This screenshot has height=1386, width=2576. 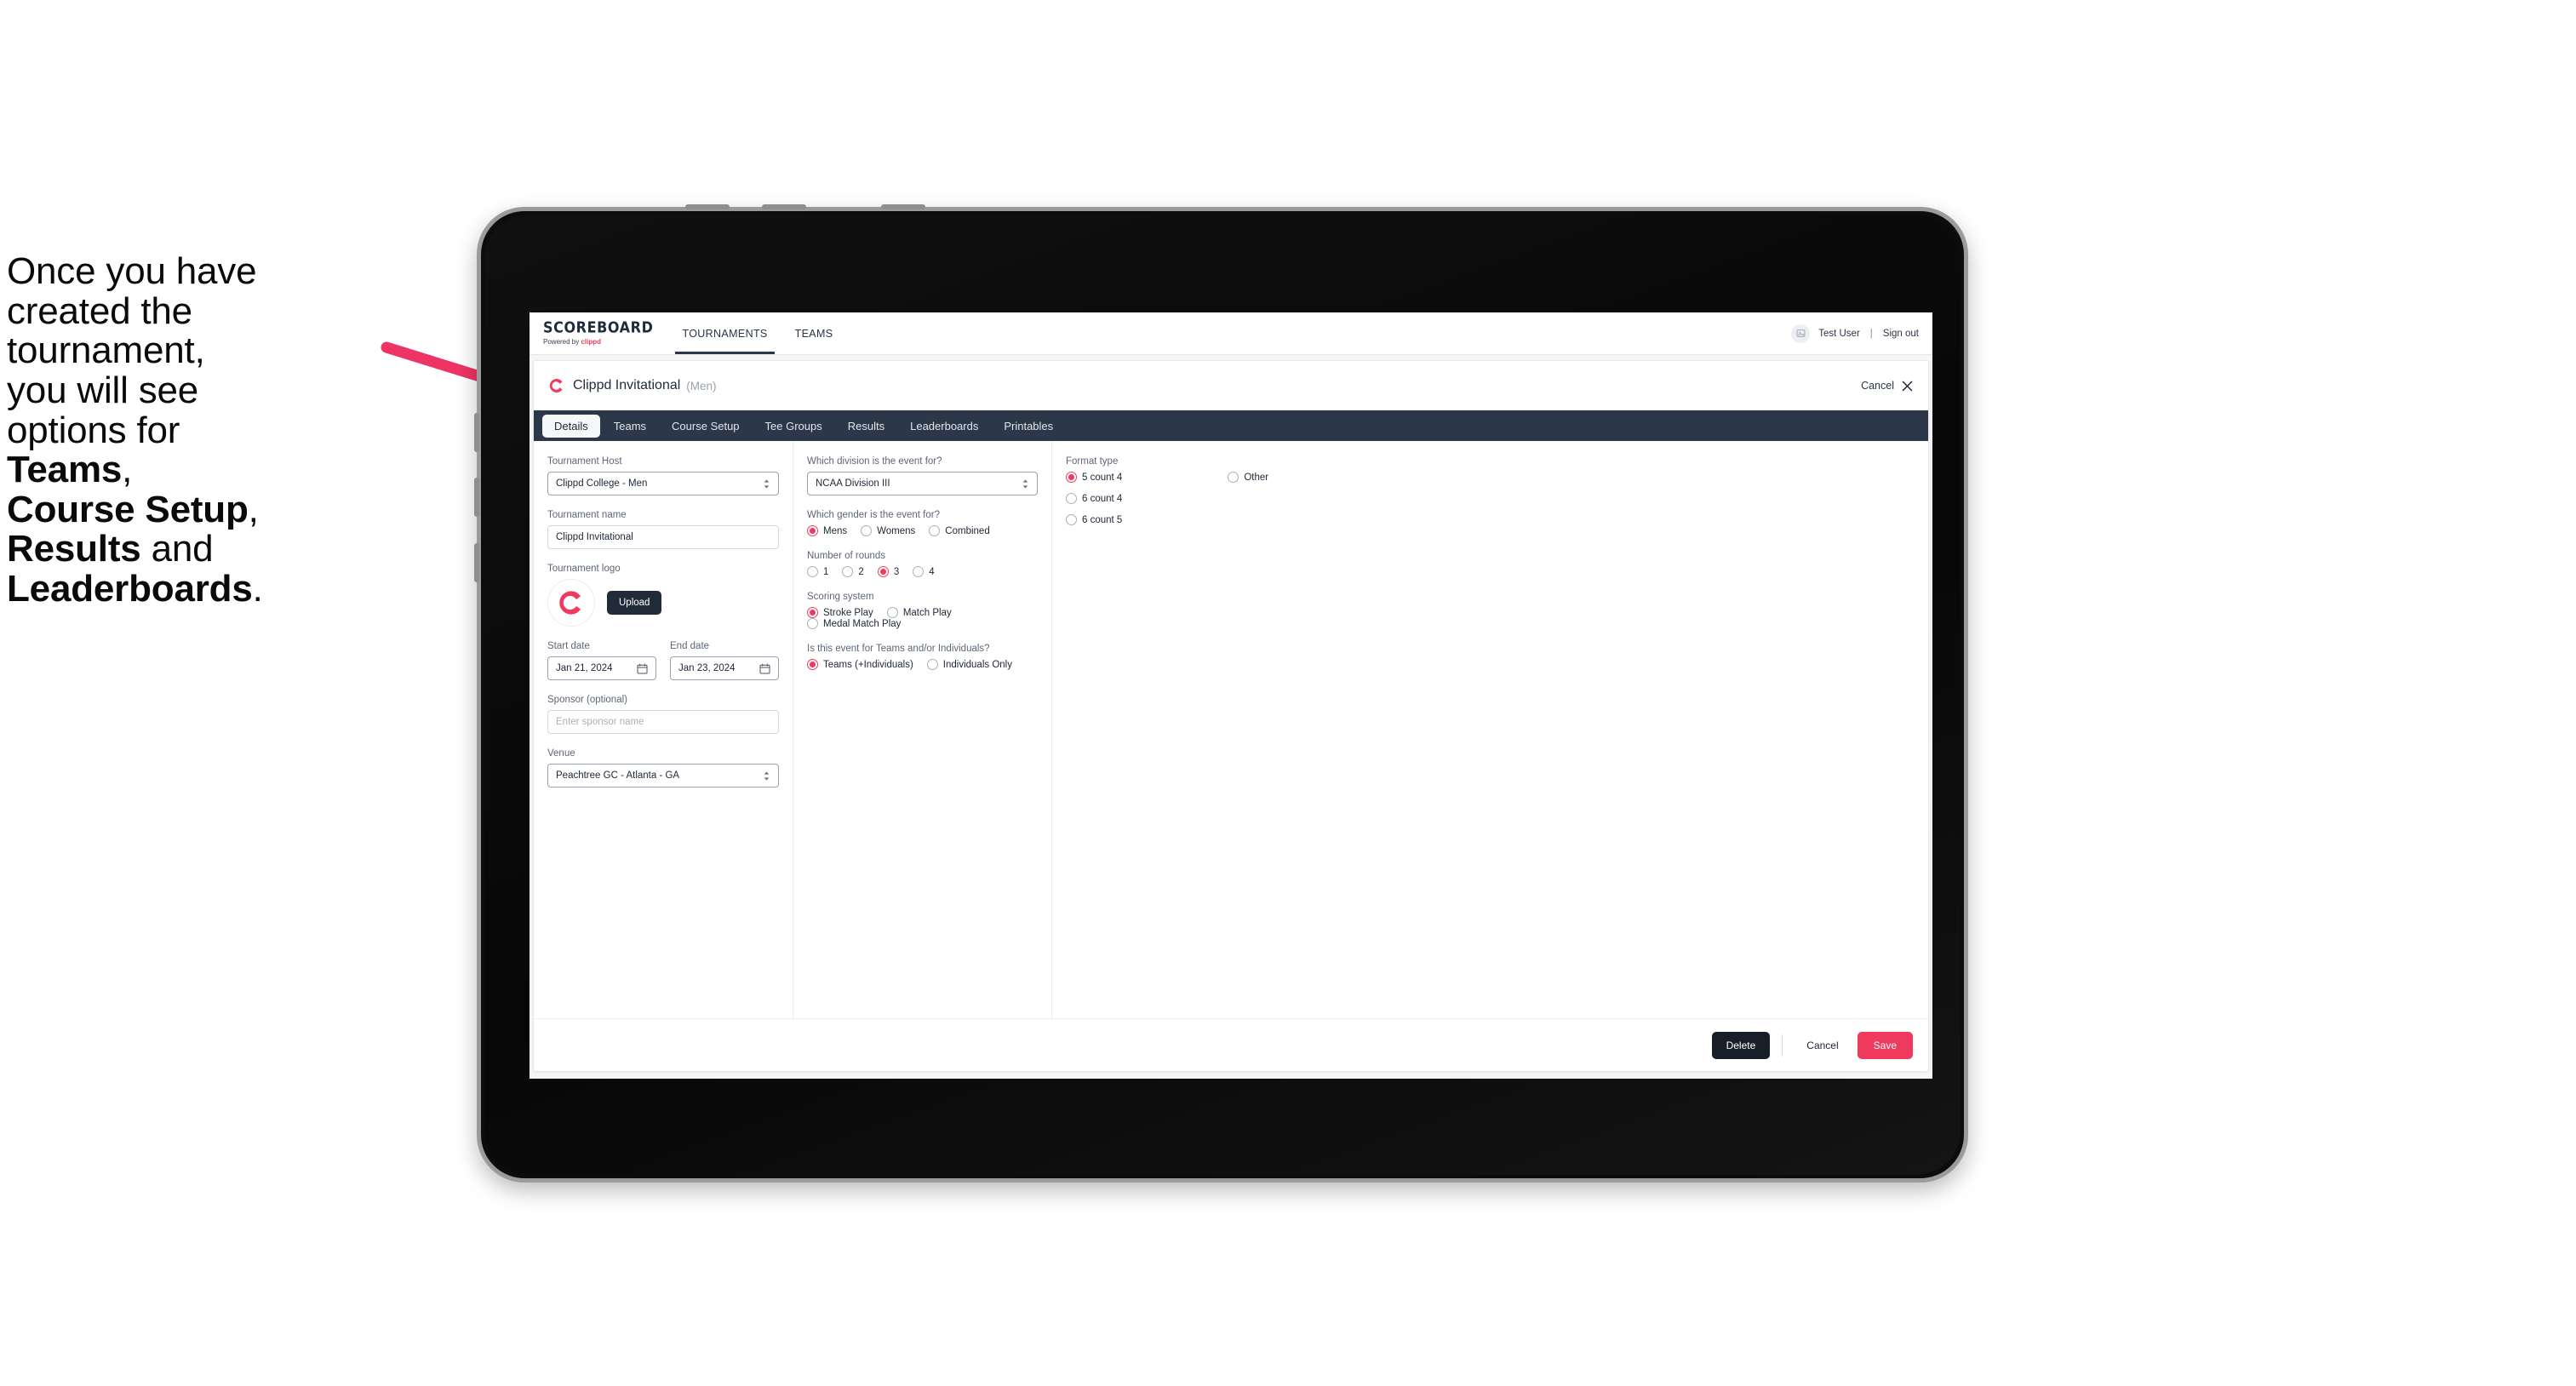 I want to click on radio-format-6-count-4: 6 count 4, so click(x=1094, y=498).